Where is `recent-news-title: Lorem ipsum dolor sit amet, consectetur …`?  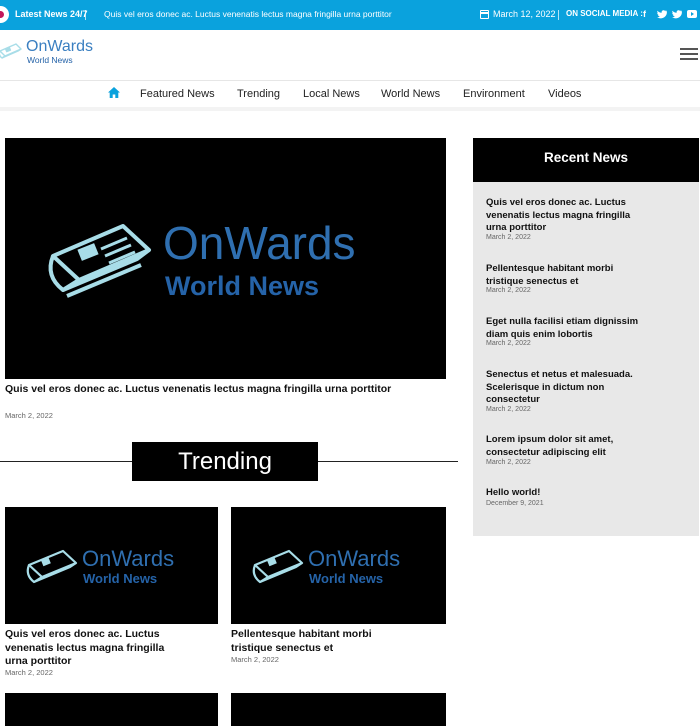
recent-news-title: Lorem ipsum dolor sit amet, consectetur … is located at coordinates (566, 446).